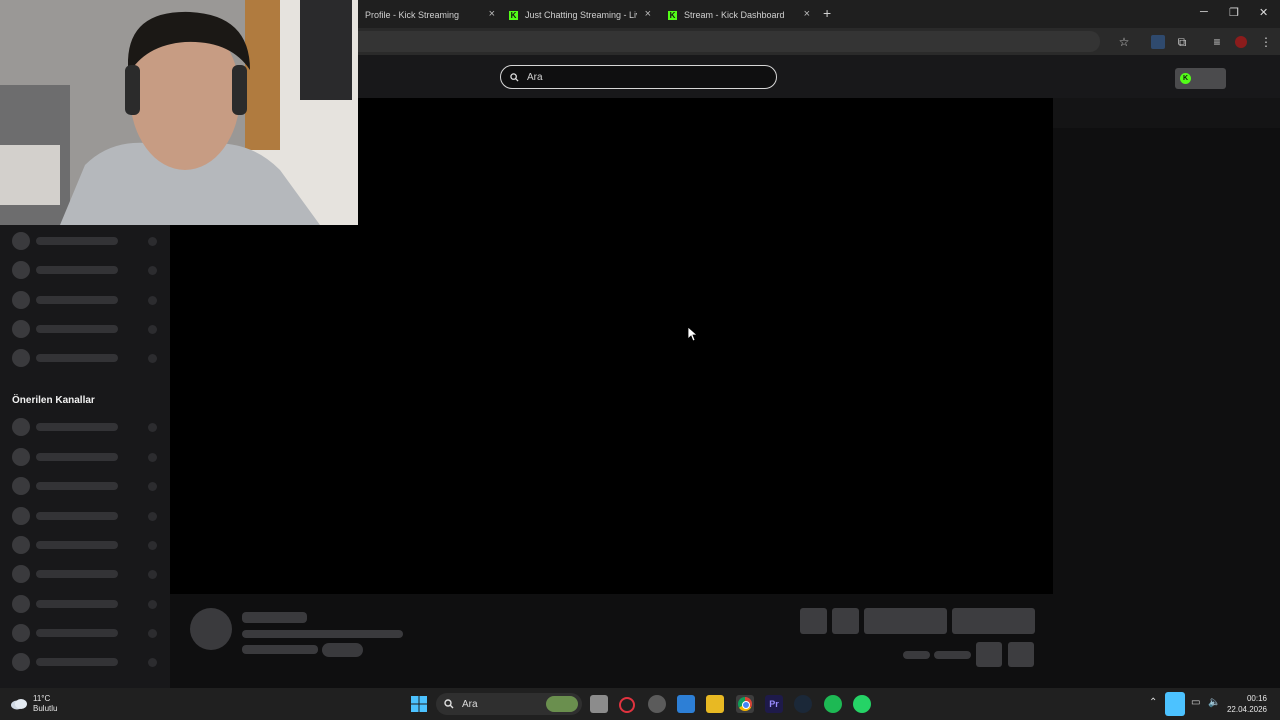 This screenshot has width=1280, height=720. I want to click on search-input, so click(637, 77).